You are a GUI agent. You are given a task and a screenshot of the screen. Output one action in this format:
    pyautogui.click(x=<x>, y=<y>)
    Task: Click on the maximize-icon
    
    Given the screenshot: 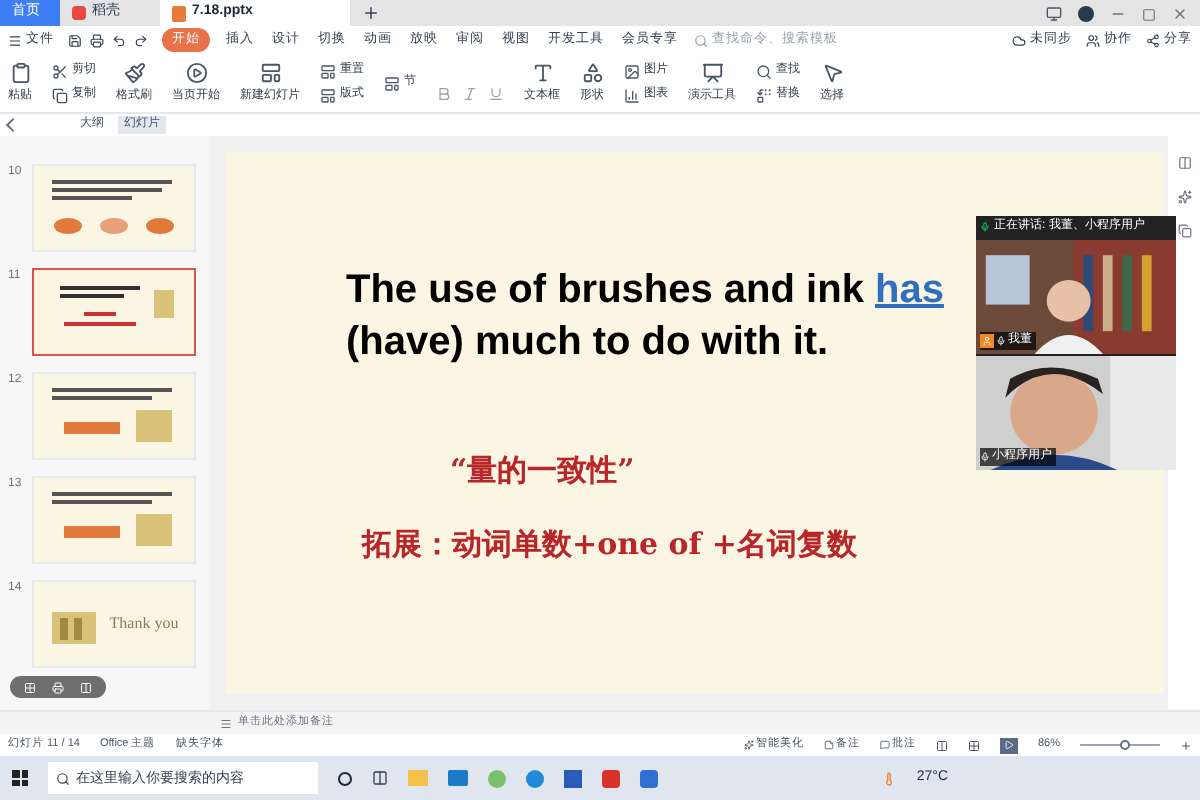 What is the action you would take?
    pyautogui.click(x=1149, y=14)
    